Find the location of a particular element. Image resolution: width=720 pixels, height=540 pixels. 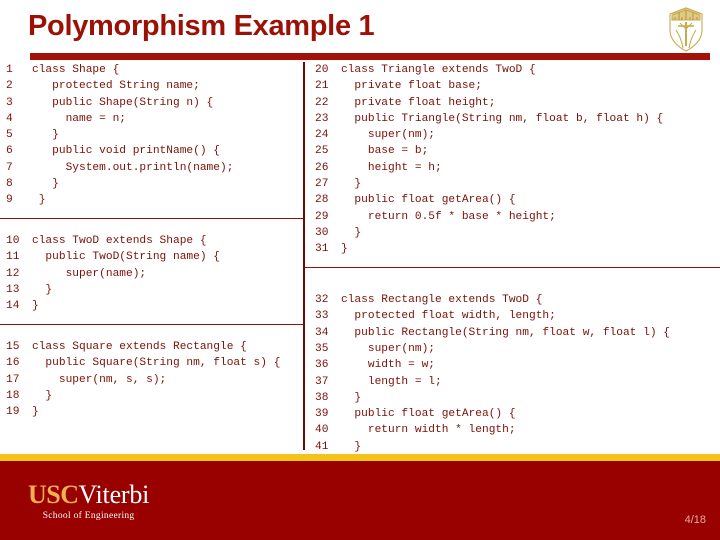

line-number: 6 is located at coordinates (9, 151).